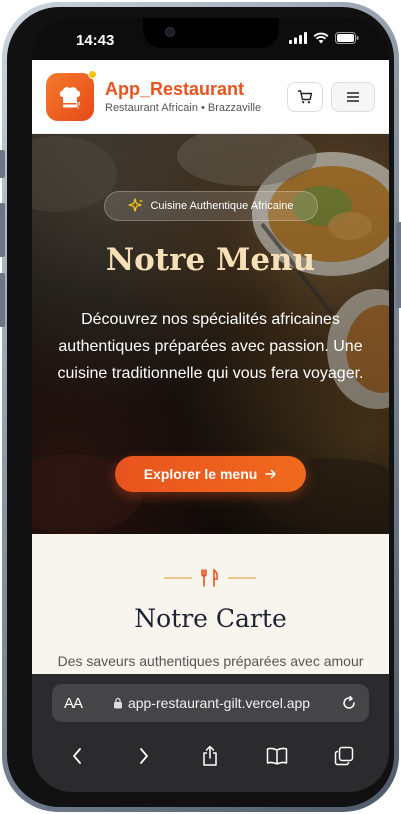 This screenshot has height=814, width=401. I want to click on cart-icon, so click(305, 96).